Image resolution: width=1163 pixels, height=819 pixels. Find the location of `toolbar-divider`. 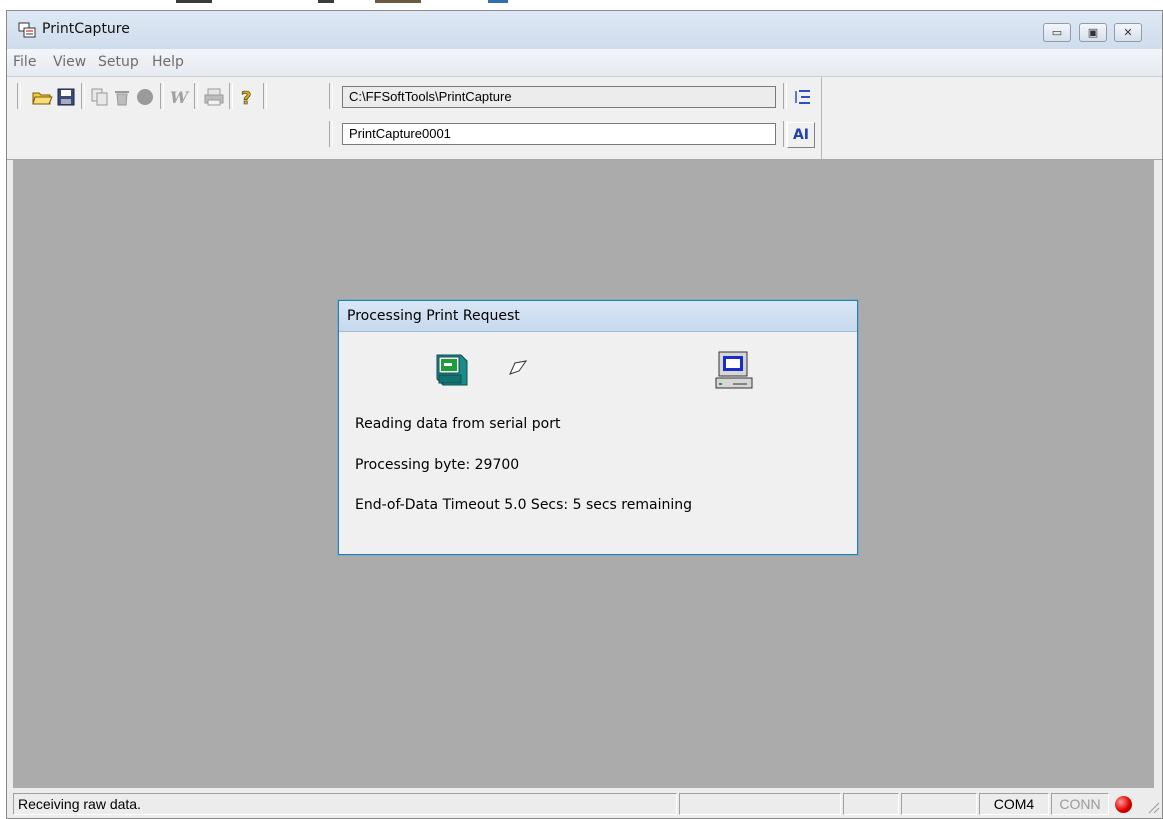

toolbar-divider is located at coordinates (821, 118).